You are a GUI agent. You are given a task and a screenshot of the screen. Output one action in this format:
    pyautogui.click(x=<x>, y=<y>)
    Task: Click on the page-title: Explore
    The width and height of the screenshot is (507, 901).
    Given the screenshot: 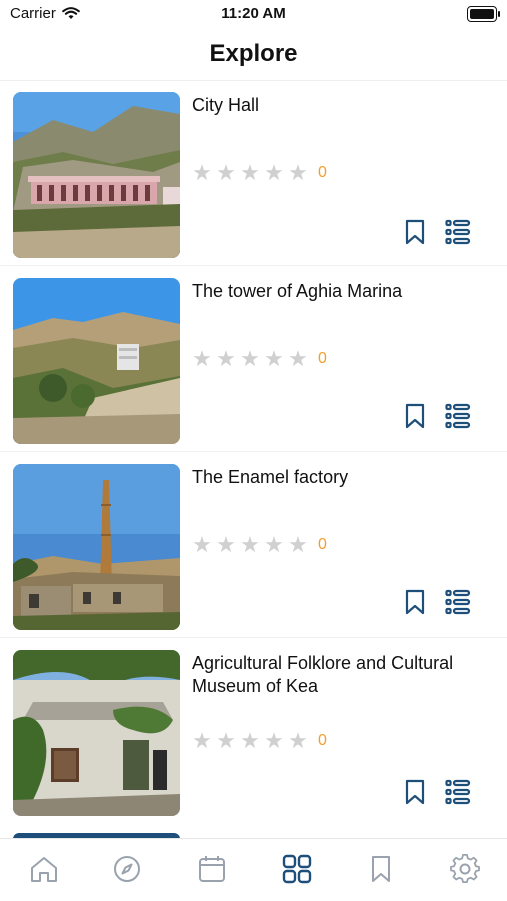 What is the action you would take?
    pyautogui.click(x=253, y=53)
    